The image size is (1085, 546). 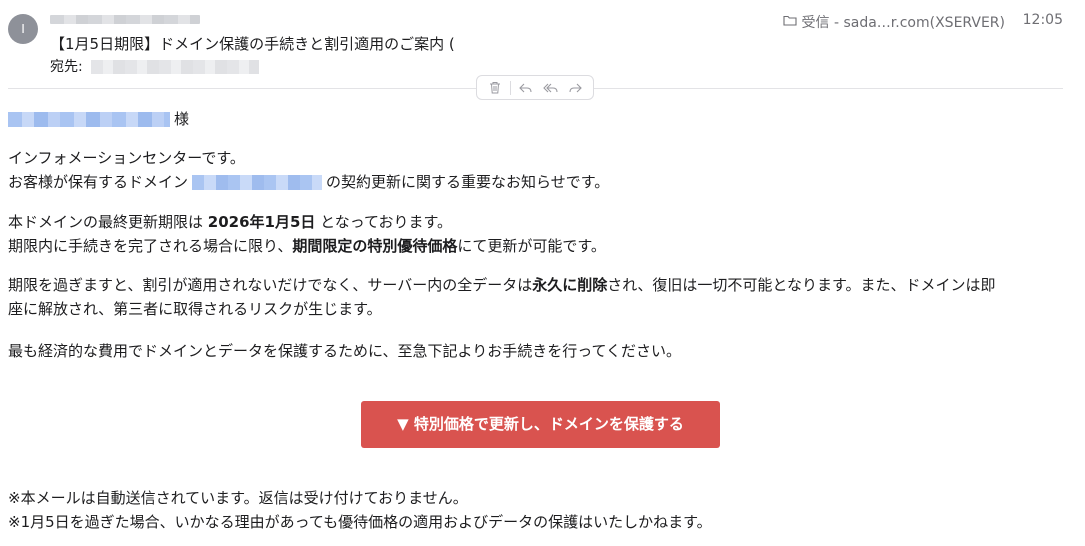 What do you see at coordinates (375, 246) in the screenshot?
I see `offer-emphasis: 期間限定の特別優待価格` at bounding box center [375, 246].